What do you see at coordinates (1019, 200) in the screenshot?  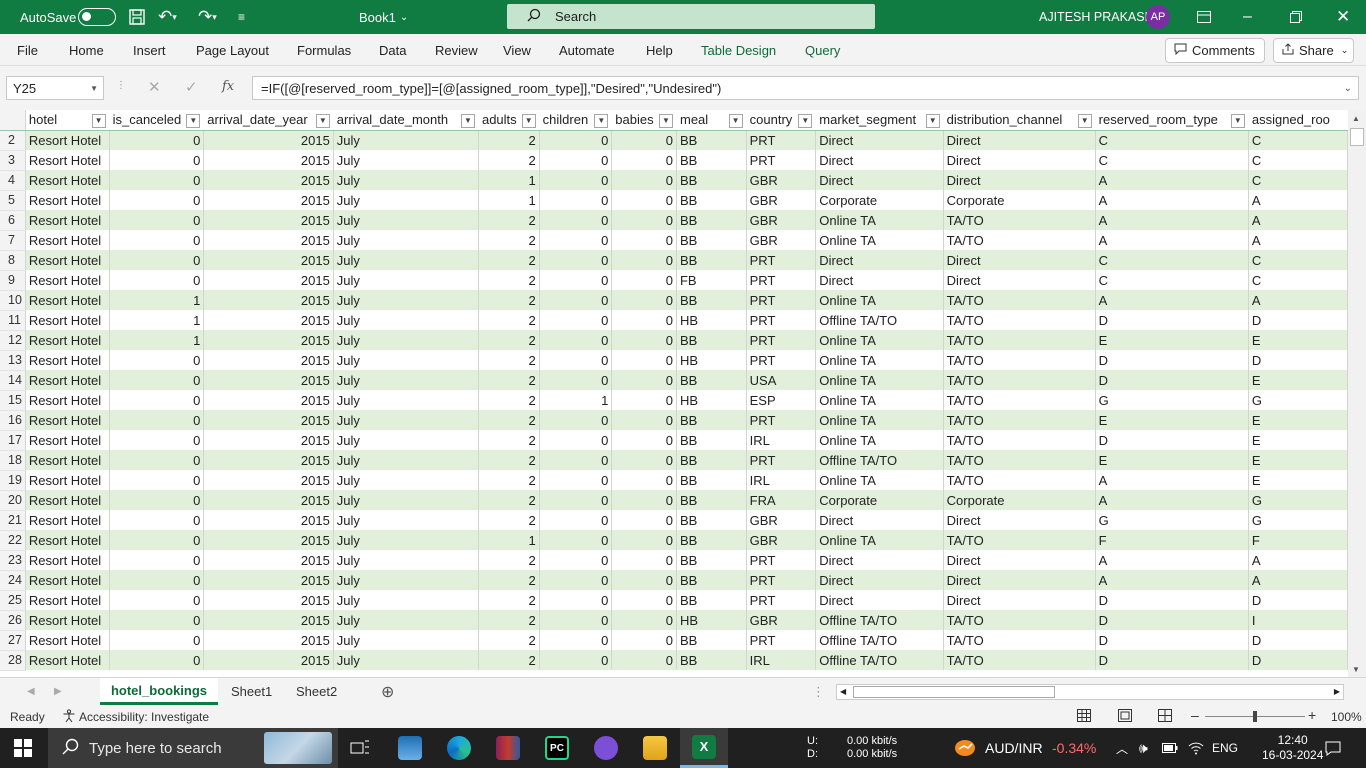 I see `table-cell: Corporate` at bounding box center [1019, 200].